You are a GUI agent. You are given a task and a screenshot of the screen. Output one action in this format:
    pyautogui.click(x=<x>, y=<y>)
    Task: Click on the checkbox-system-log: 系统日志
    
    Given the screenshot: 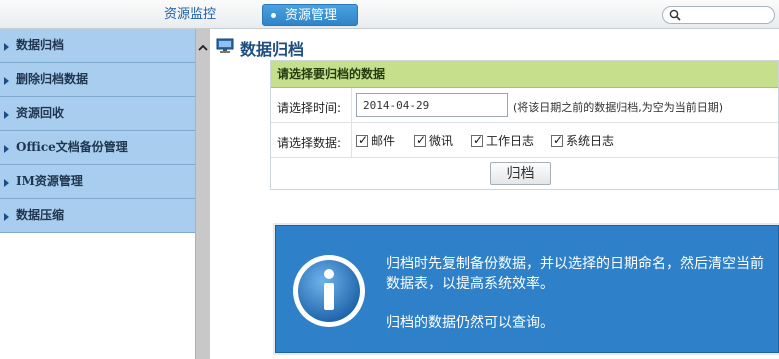 What is the action you would take?
    pyautogui.click(x=583, y=140)
    